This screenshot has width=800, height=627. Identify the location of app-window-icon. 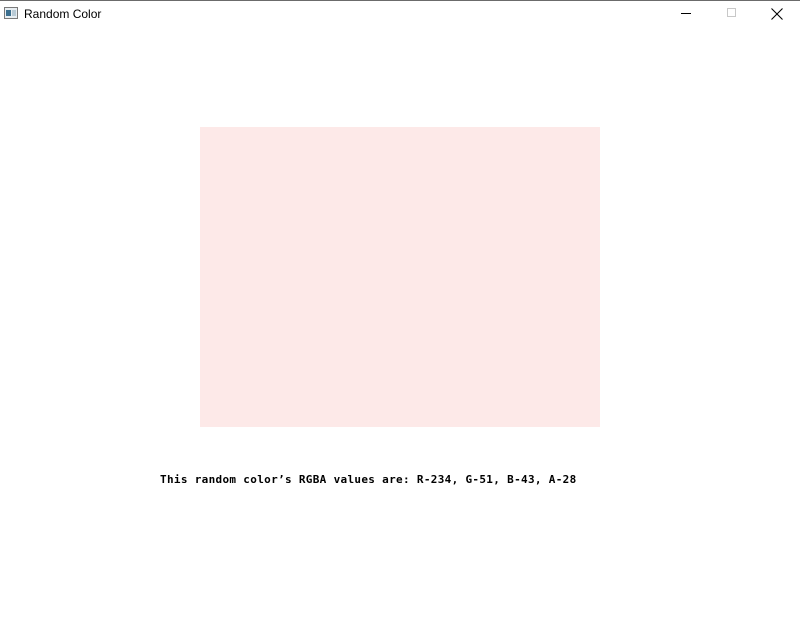
(11, 13).